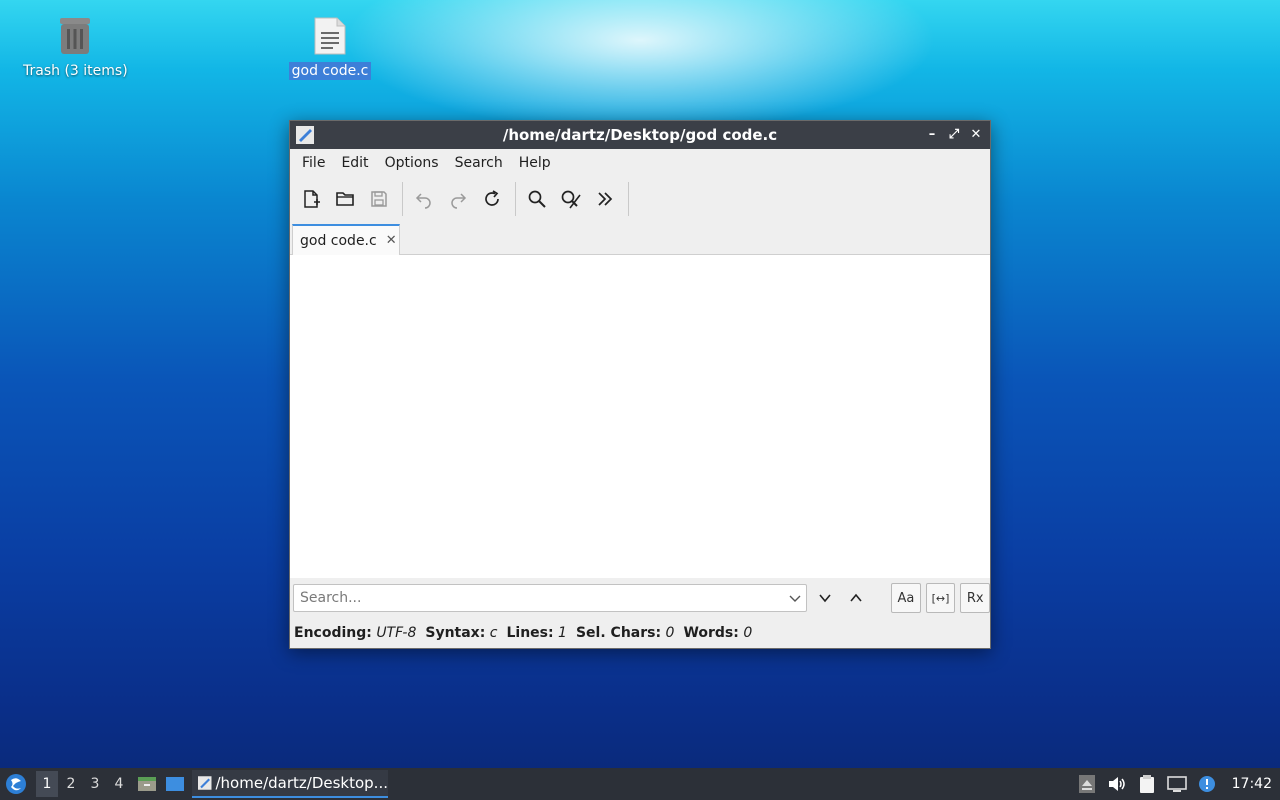 This screenshot has width=1280, height=800. What do you see at coordinates (718, 633) in the screenshot?
I see `status-words: Words: 0` at bounding box center [718, 633].